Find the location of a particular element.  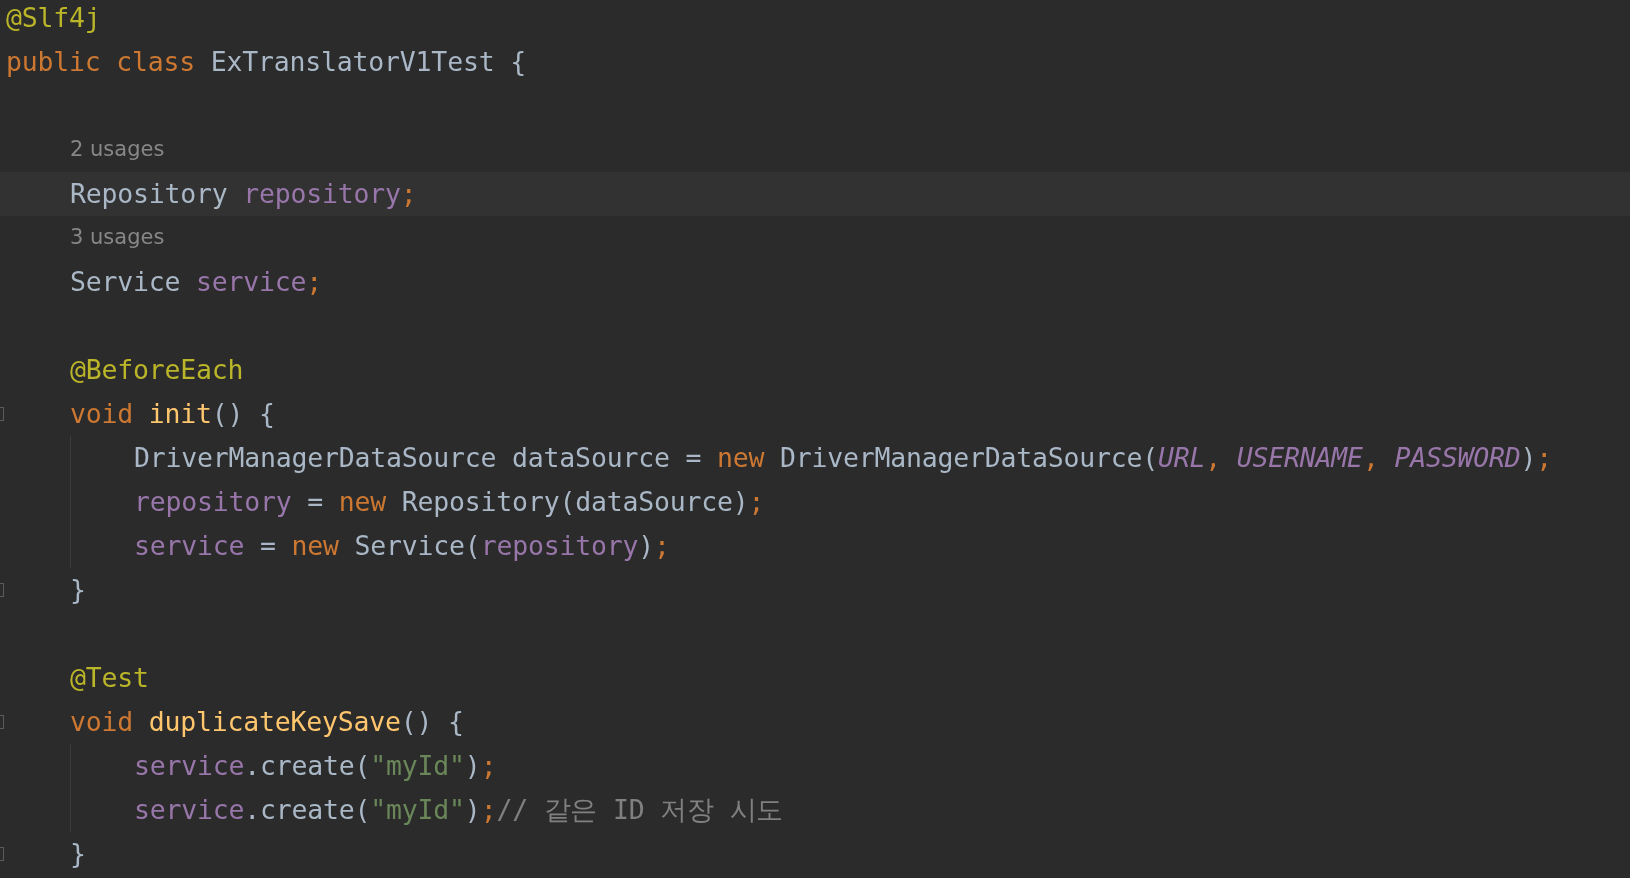

code-line: Repository repository; is located at coordinates (243, 194).